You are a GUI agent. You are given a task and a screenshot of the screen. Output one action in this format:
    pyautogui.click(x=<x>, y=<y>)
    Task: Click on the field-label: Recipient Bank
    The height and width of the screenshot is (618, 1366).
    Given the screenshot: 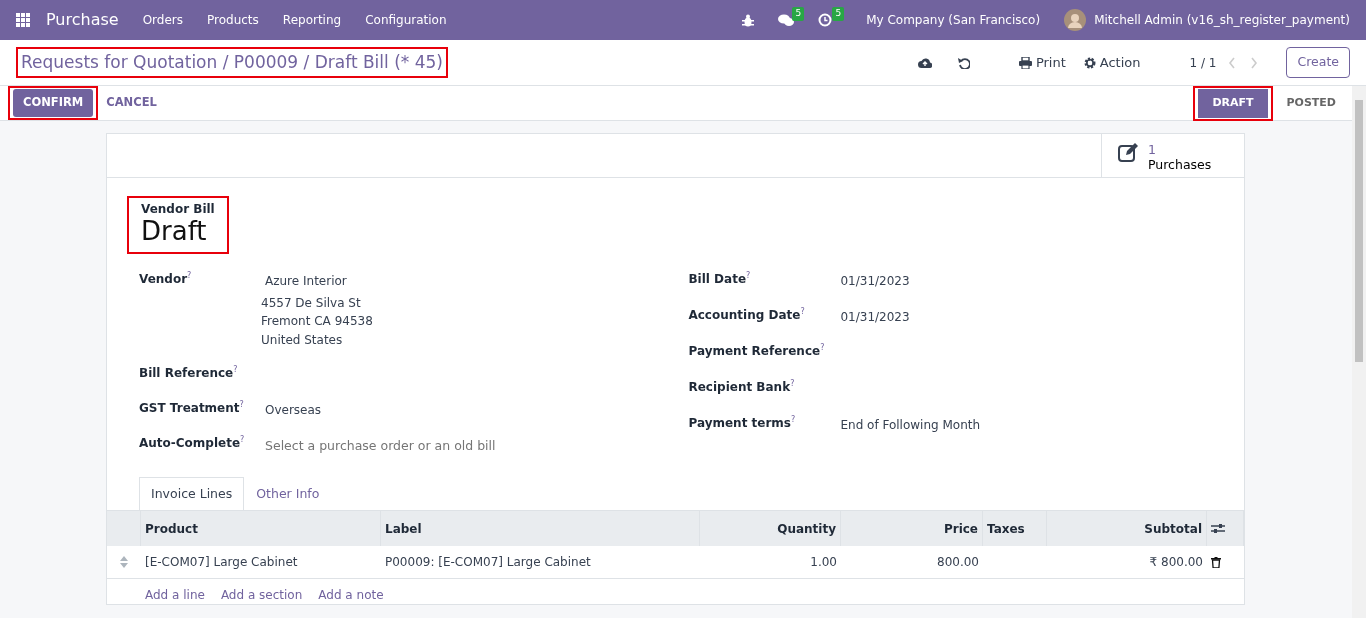 What is the action you would take?
    pyautogui.click(x=739, y=386)
    